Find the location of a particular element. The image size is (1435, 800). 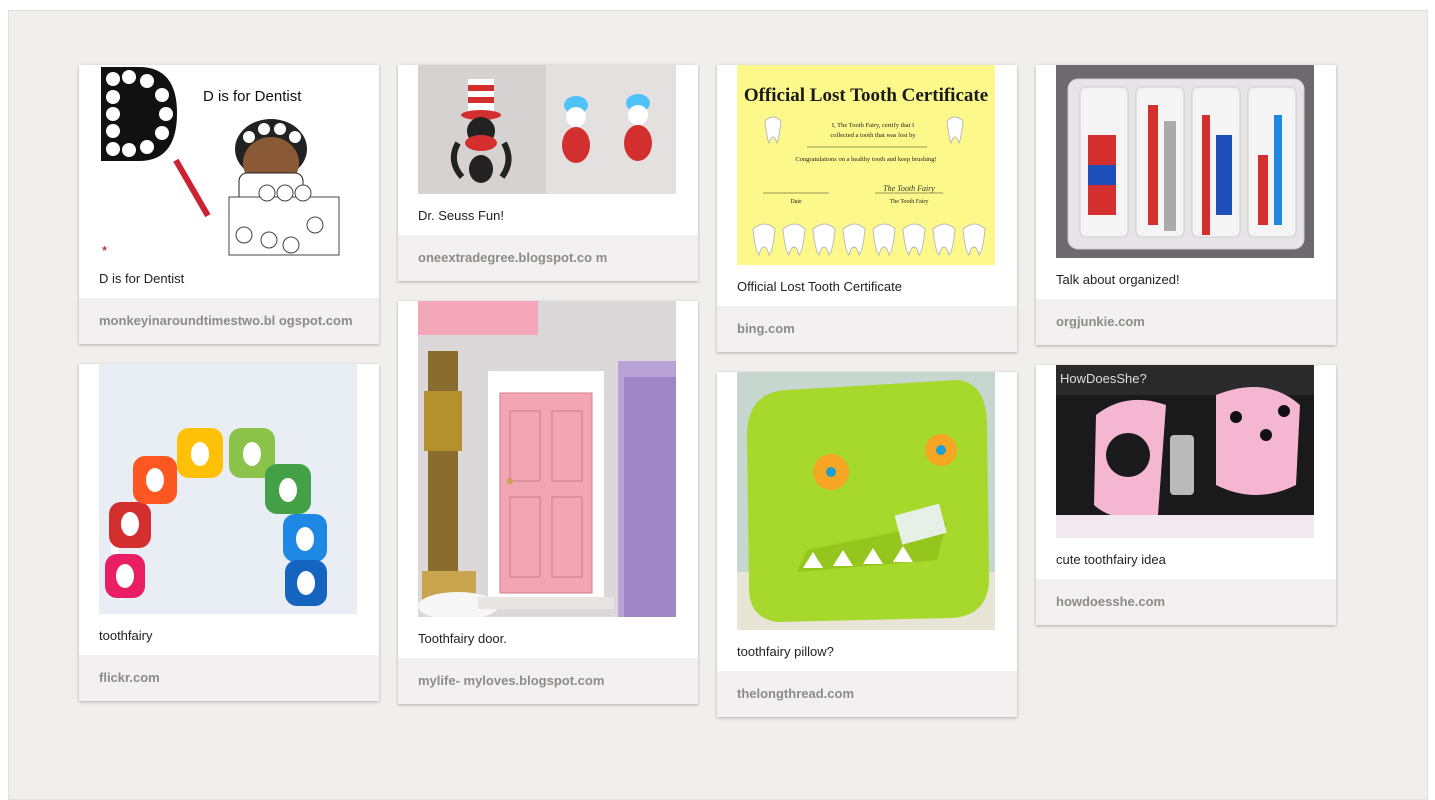

pin-card: toothfairy flickr.com is located at coordinates (229, 532).